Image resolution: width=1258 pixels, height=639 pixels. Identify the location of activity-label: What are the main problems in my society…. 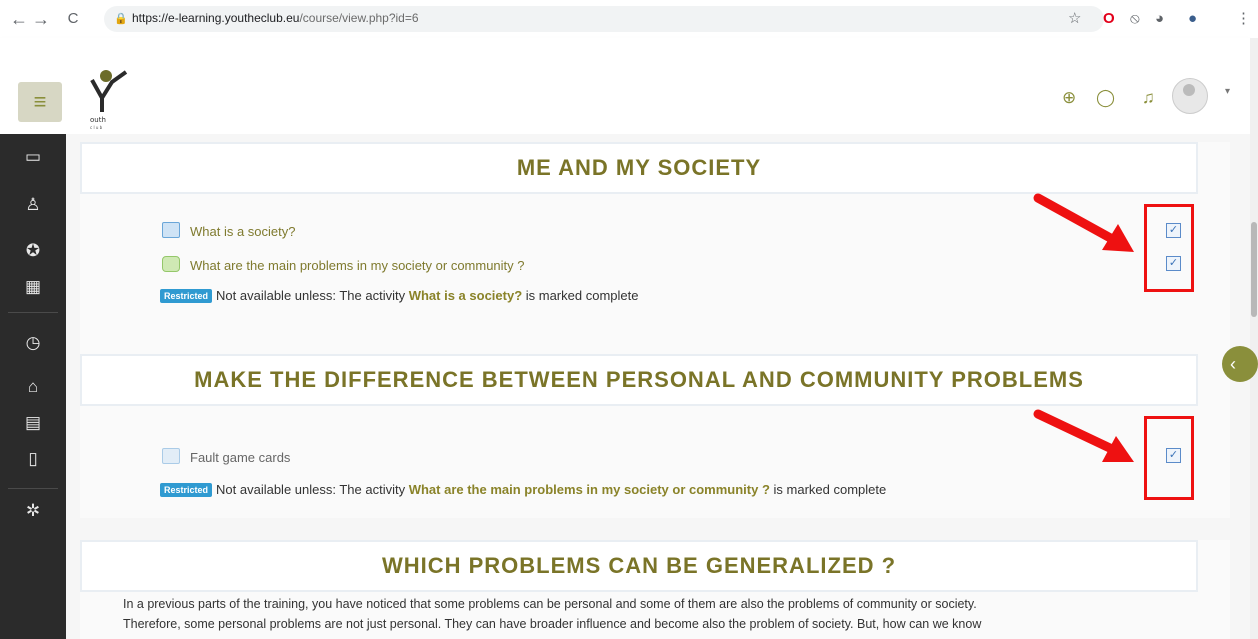
(357, 265).